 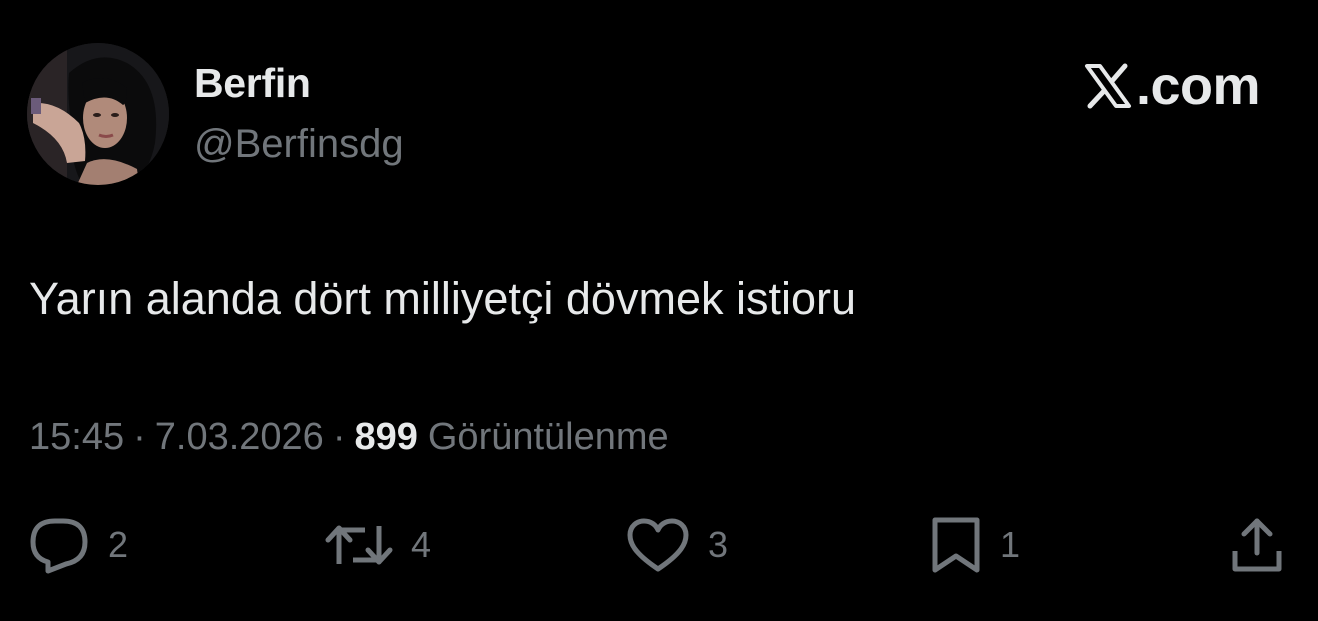 I want to click on heart-icon, so click(x=658, y=545).